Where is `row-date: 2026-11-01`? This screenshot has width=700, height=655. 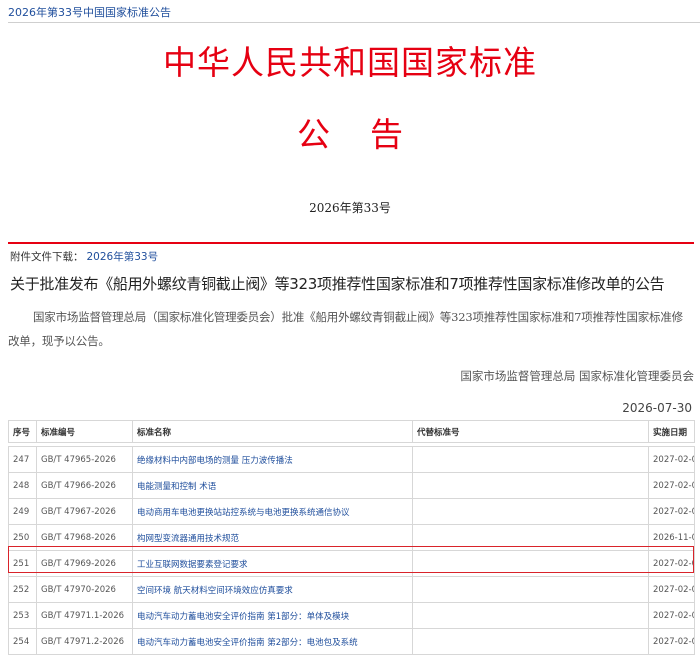
row-date: 2026-11-01 is located at coordinates (671, 537).